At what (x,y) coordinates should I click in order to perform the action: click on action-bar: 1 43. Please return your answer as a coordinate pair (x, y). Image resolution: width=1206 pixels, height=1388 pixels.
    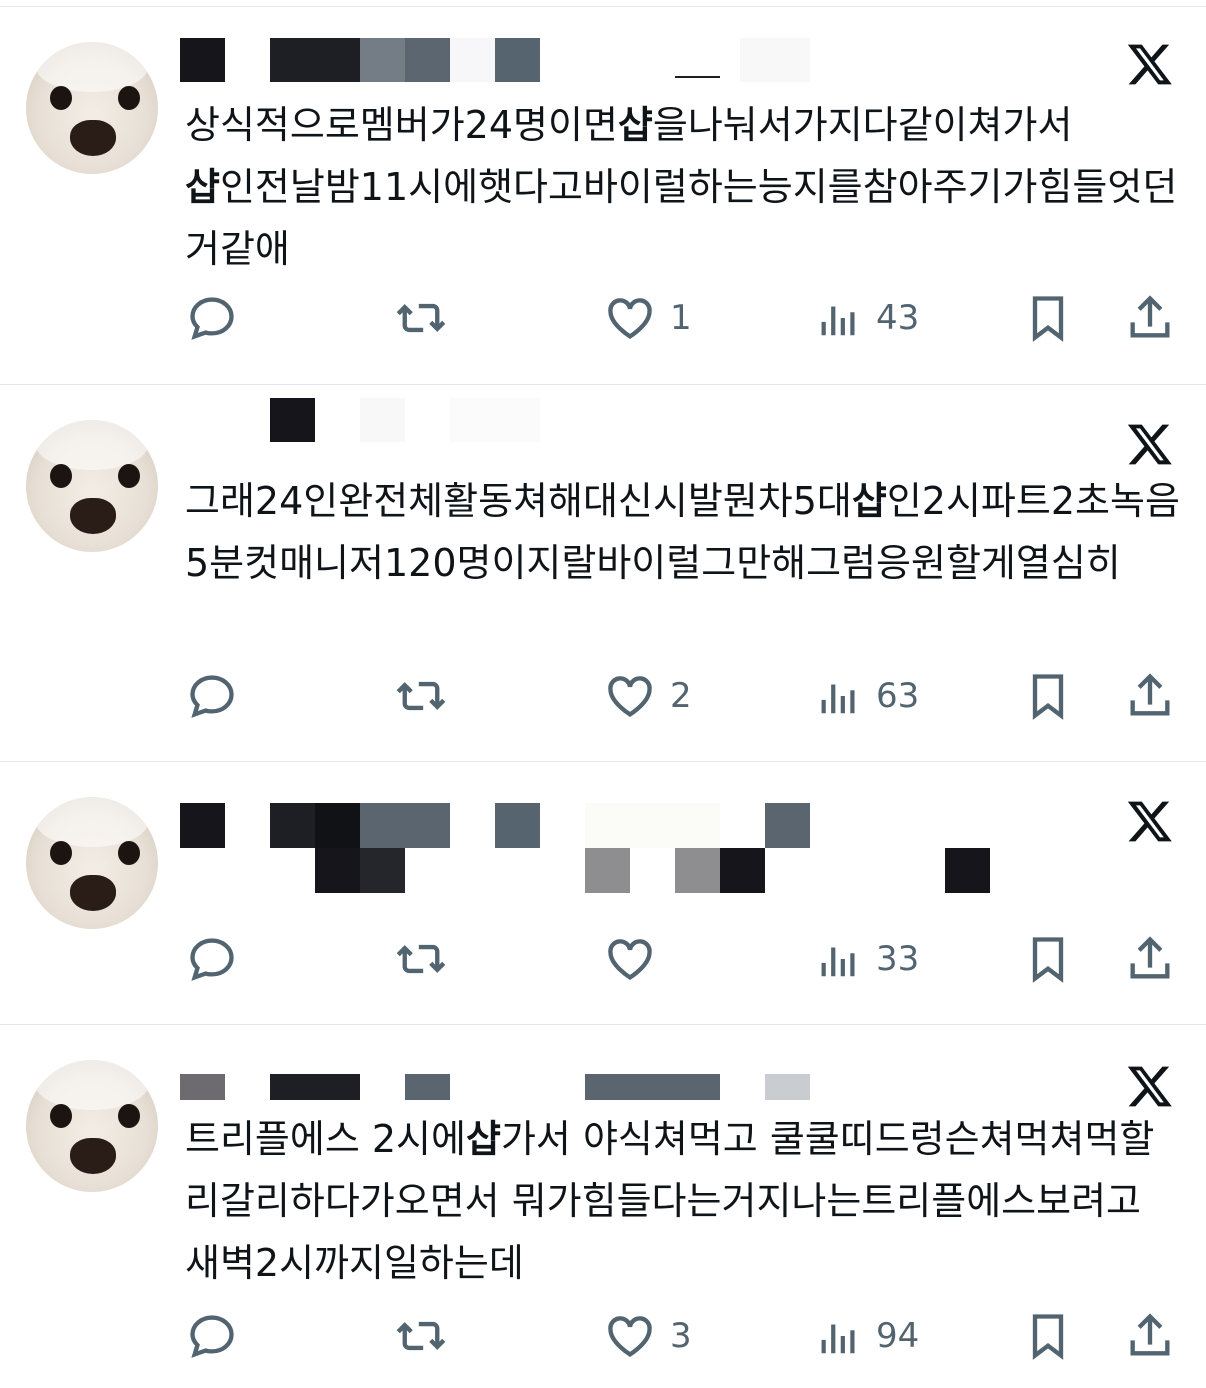
    Looking at the image, I should click on (603, 318).